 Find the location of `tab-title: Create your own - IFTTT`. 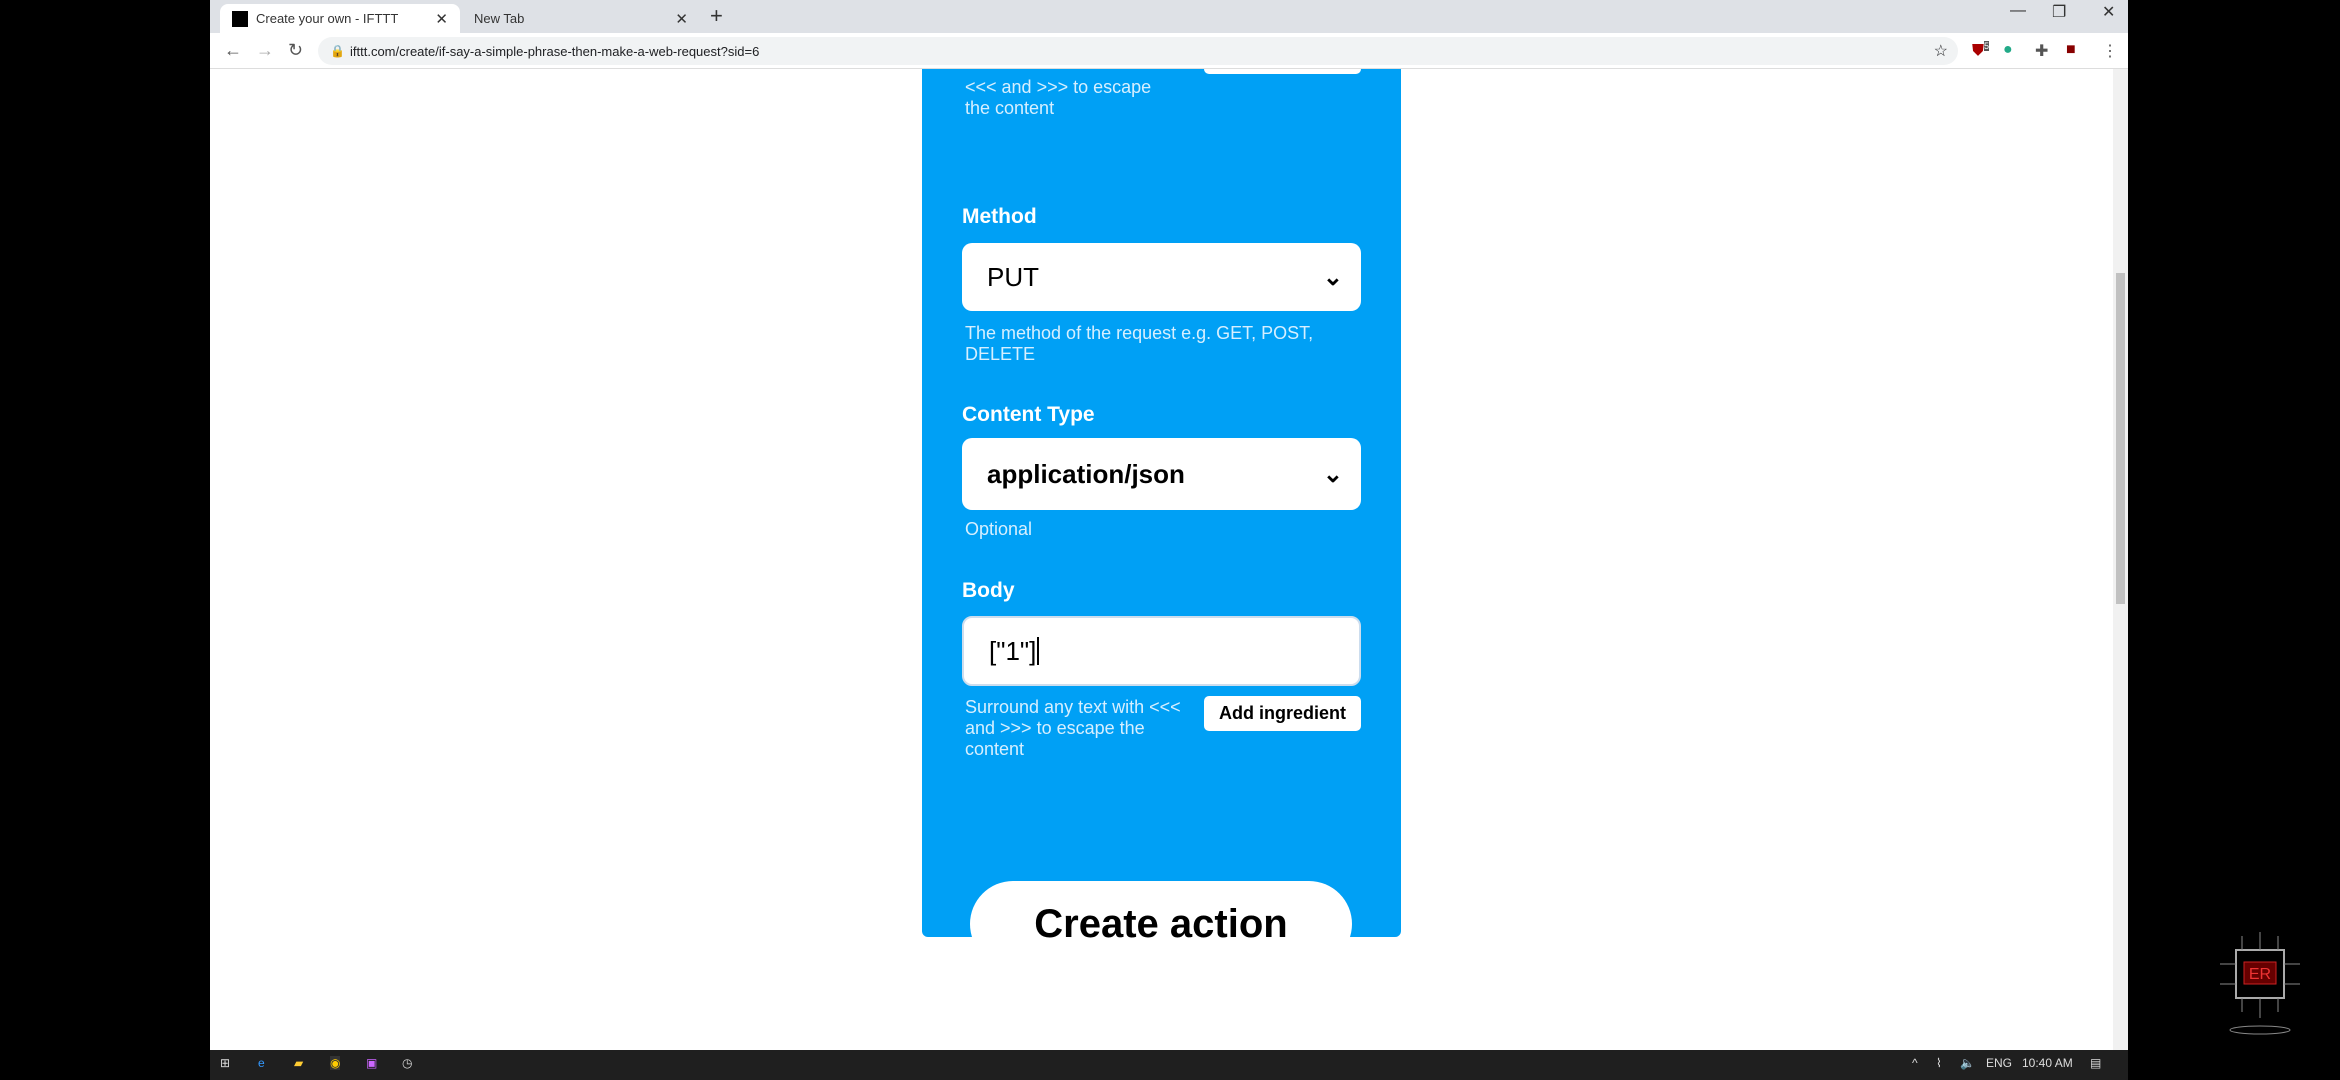

tab-title: Create your own - IFTTT is located at coordinates (327, 18).